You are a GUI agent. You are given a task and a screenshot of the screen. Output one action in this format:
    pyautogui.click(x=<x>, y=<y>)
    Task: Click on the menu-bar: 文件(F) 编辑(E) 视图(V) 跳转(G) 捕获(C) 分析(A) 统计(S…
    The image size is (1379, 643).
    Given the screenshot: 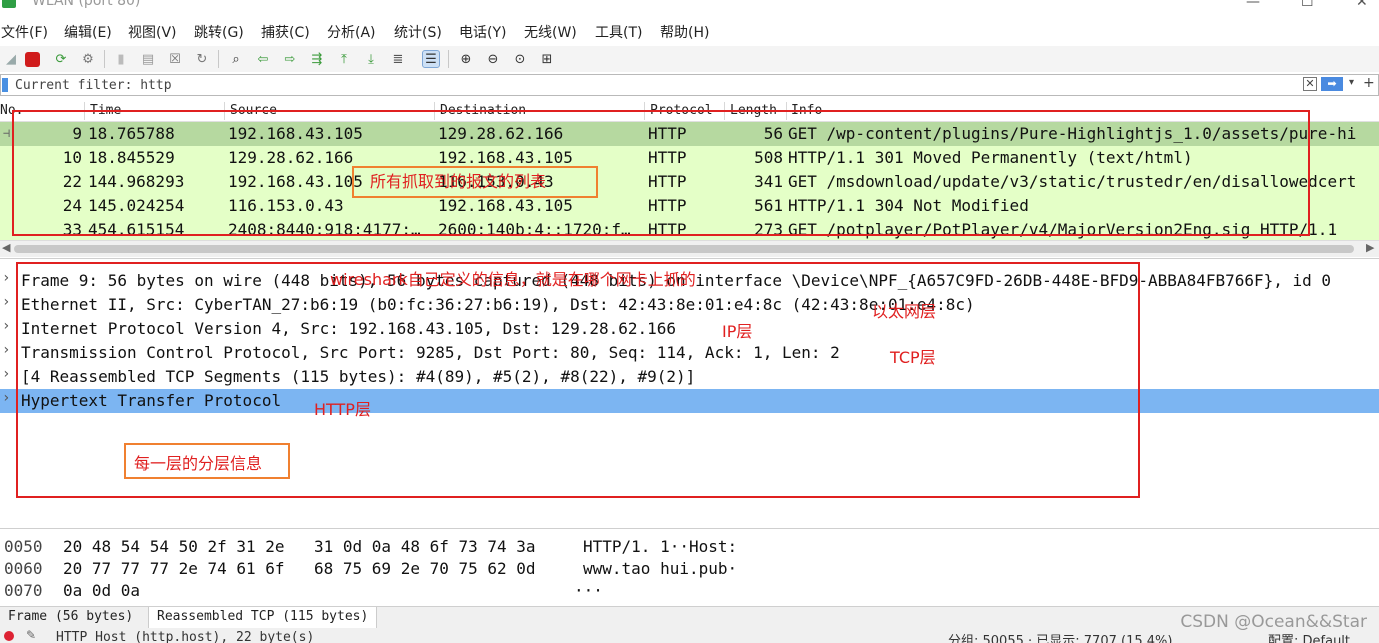 What is the action you would take?
    pyautogui.click(x=689, y=31)
    